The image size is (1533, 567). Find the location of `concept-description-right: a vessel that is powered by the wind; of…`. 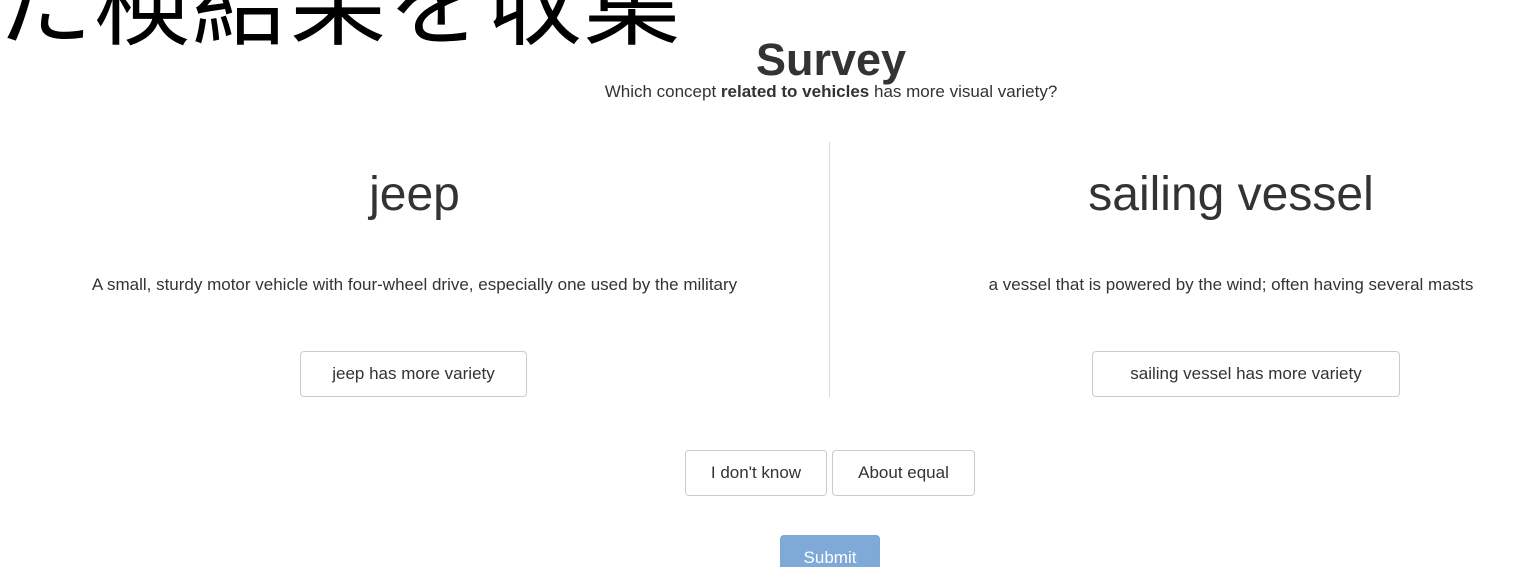

concept-description-right: a vessel that is powered by the wind; of… is located at coordinates (1231, 284).